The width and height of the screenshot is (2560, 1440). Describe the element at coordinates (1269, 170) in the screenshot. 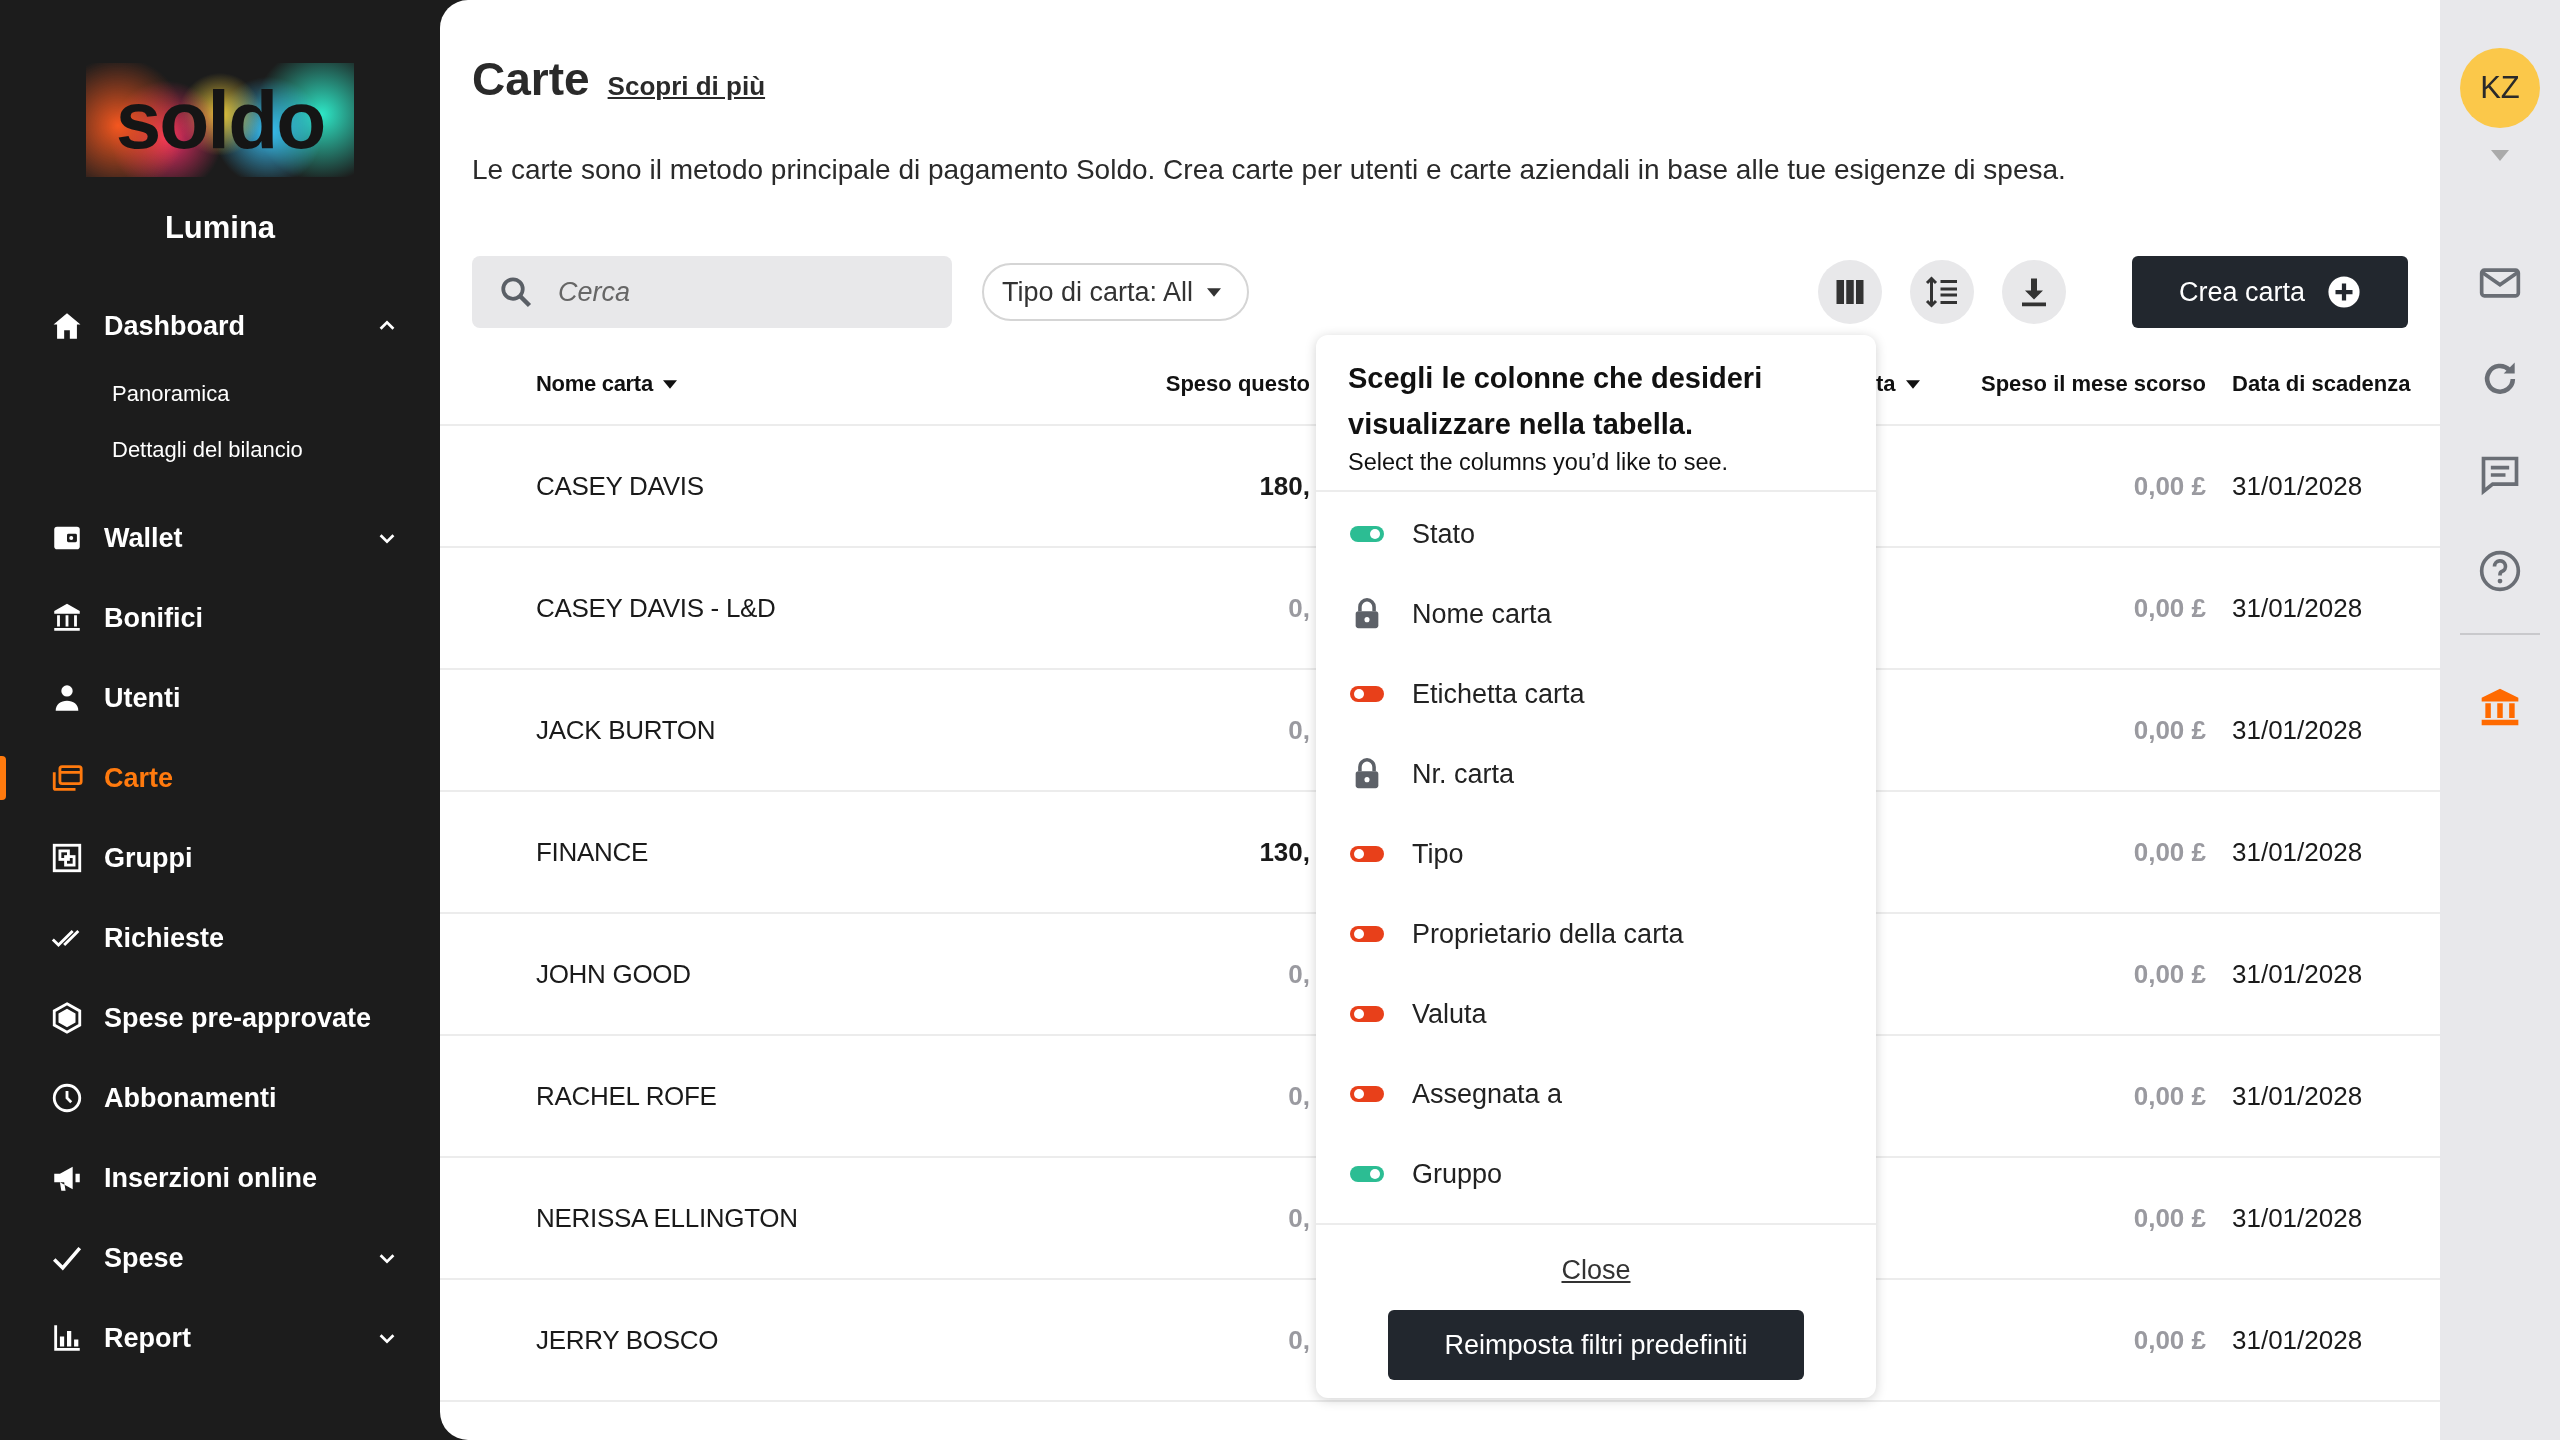

I see `page-description: Le carte sono il metodo principale di pagamento Soldo. Crea carte per utenti e carte aziendali in base alle tue esigenze di spesa.` at that location.